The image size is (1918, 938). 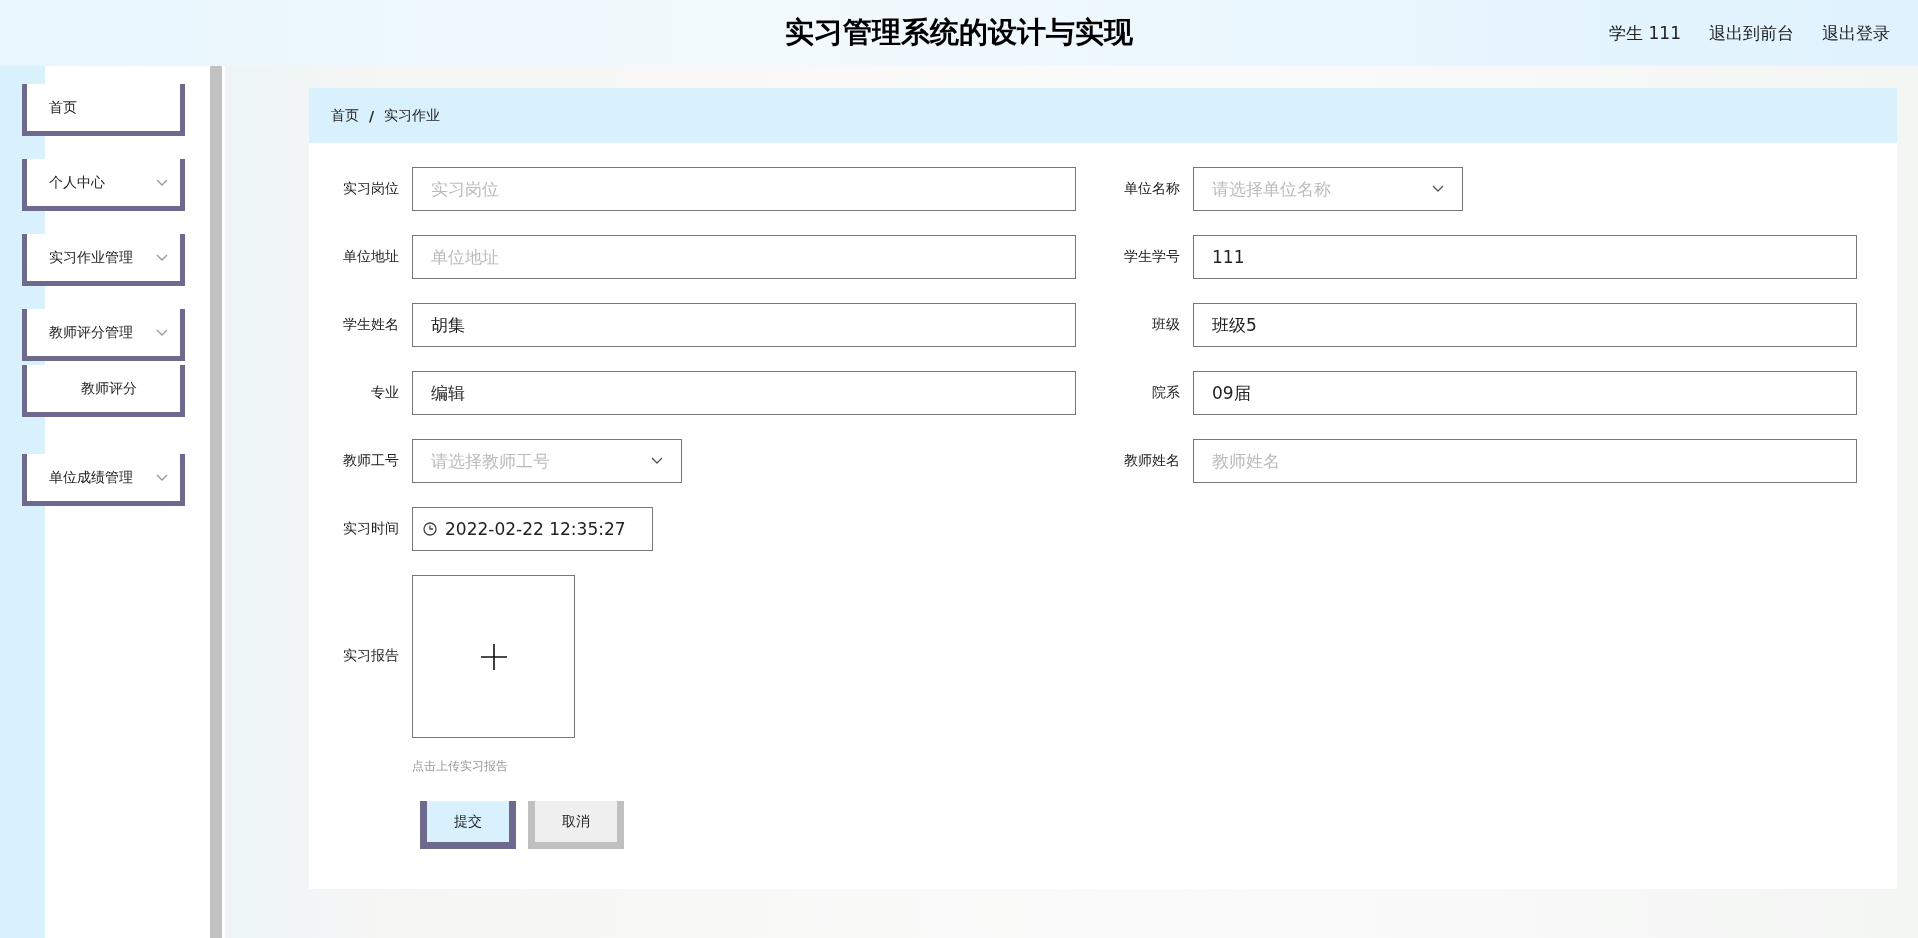 What do you see at coordinates (744, 393) in the screenshot?
I see `input-field: 编辑` at bounding box center [744, 393].